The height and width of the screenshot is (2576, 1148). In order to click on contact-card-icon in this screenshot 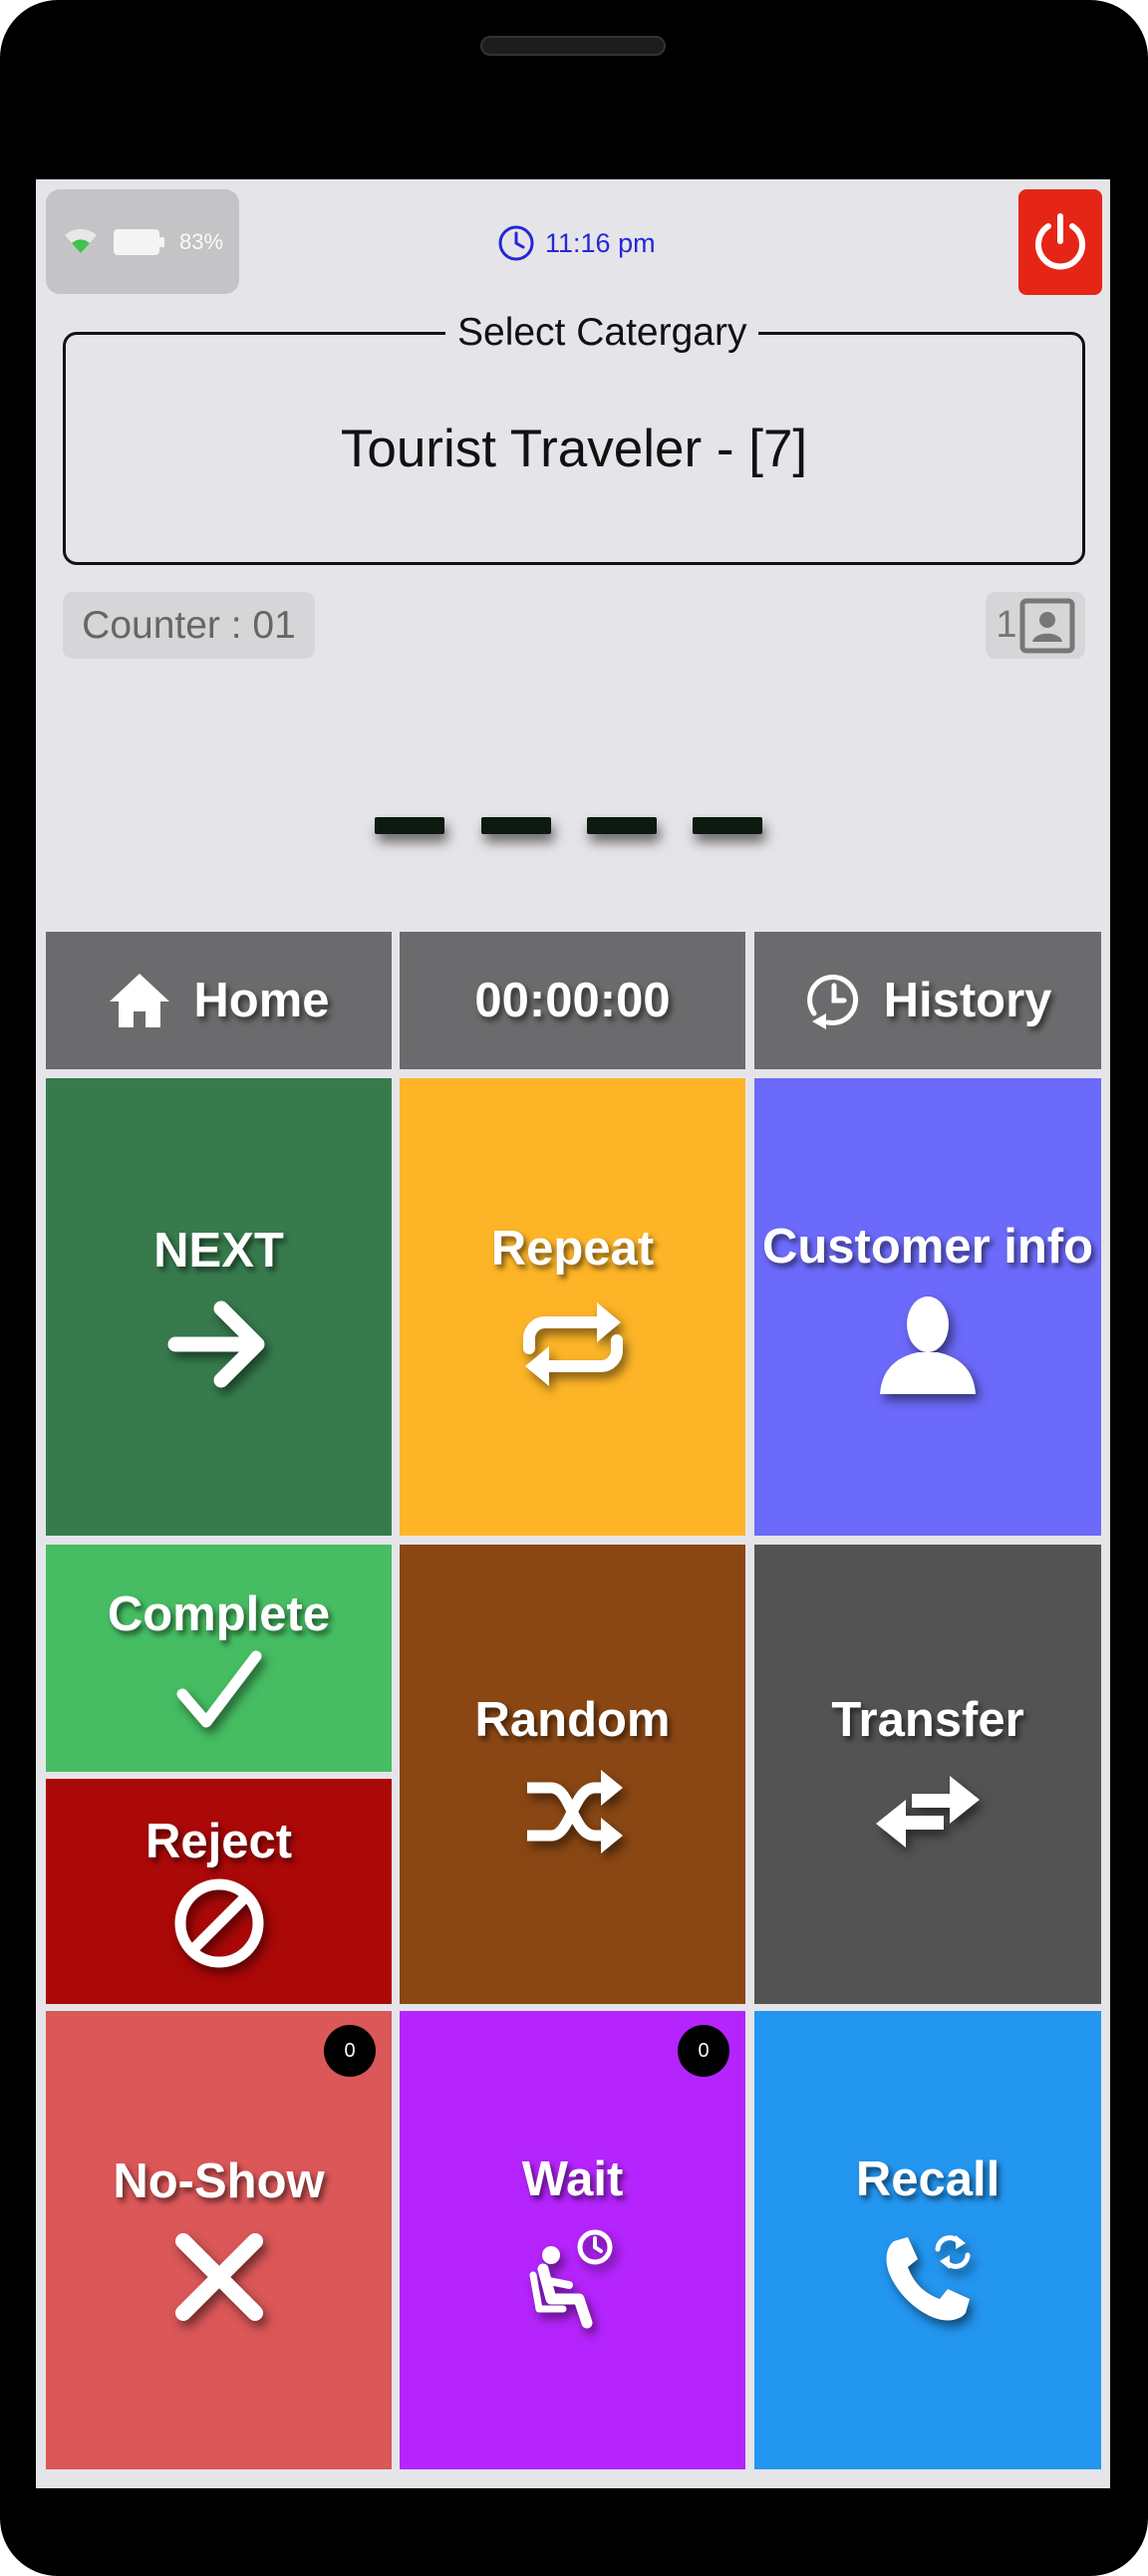, I will do `click(1047, 625)`.